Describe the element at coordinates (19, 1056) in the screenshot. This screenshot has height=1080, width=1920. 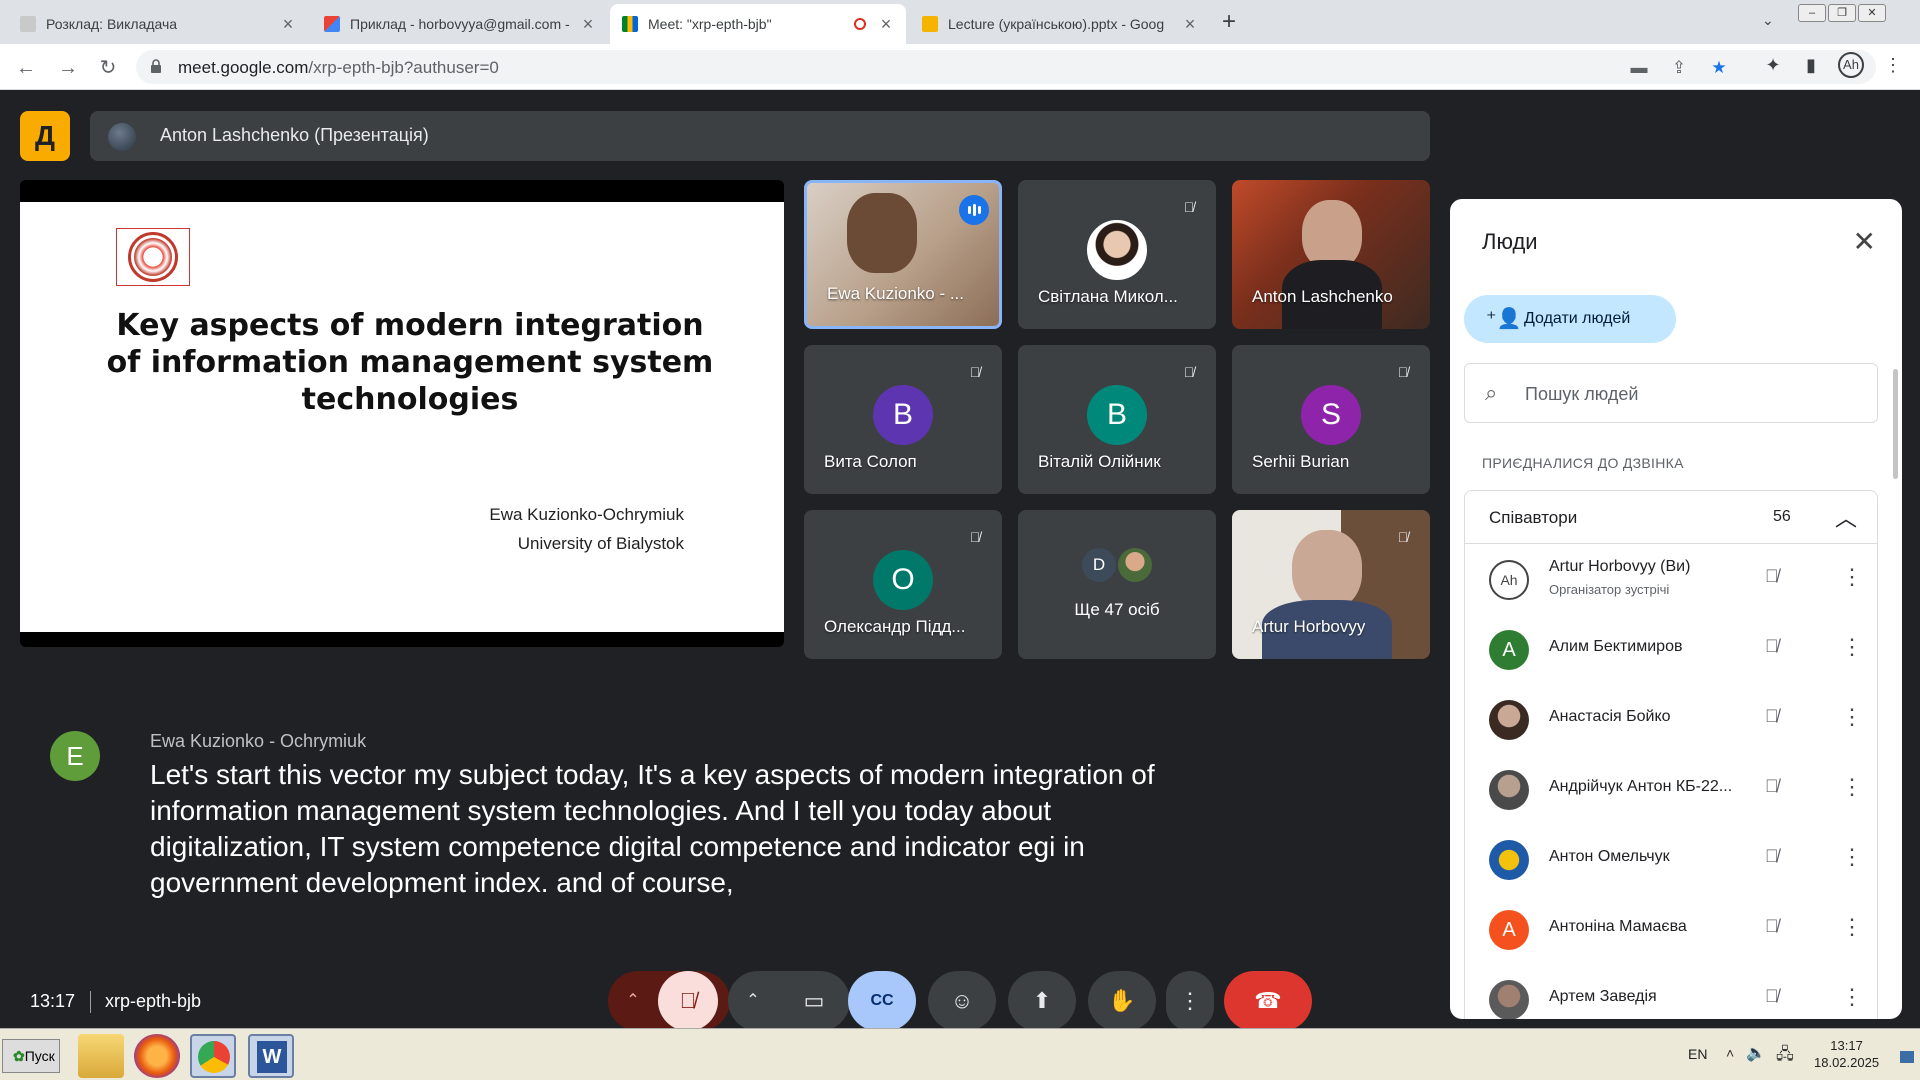
I see `windows-logo-icon: ✿` at that location.